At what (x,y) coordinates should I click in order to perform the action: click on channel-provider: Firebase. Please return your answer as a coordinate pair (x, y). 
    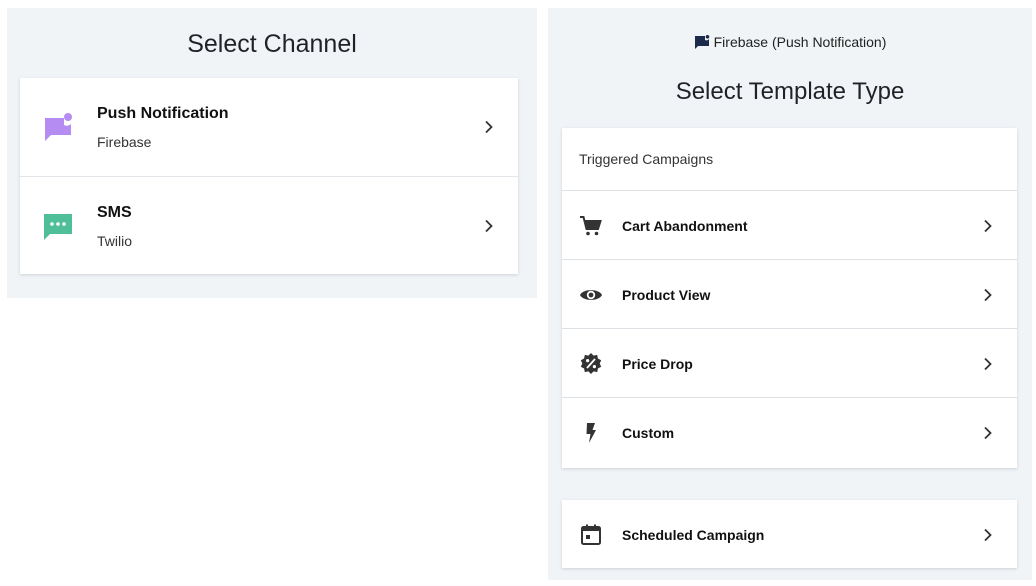
    Looking at the image, I should click on (124, 142).